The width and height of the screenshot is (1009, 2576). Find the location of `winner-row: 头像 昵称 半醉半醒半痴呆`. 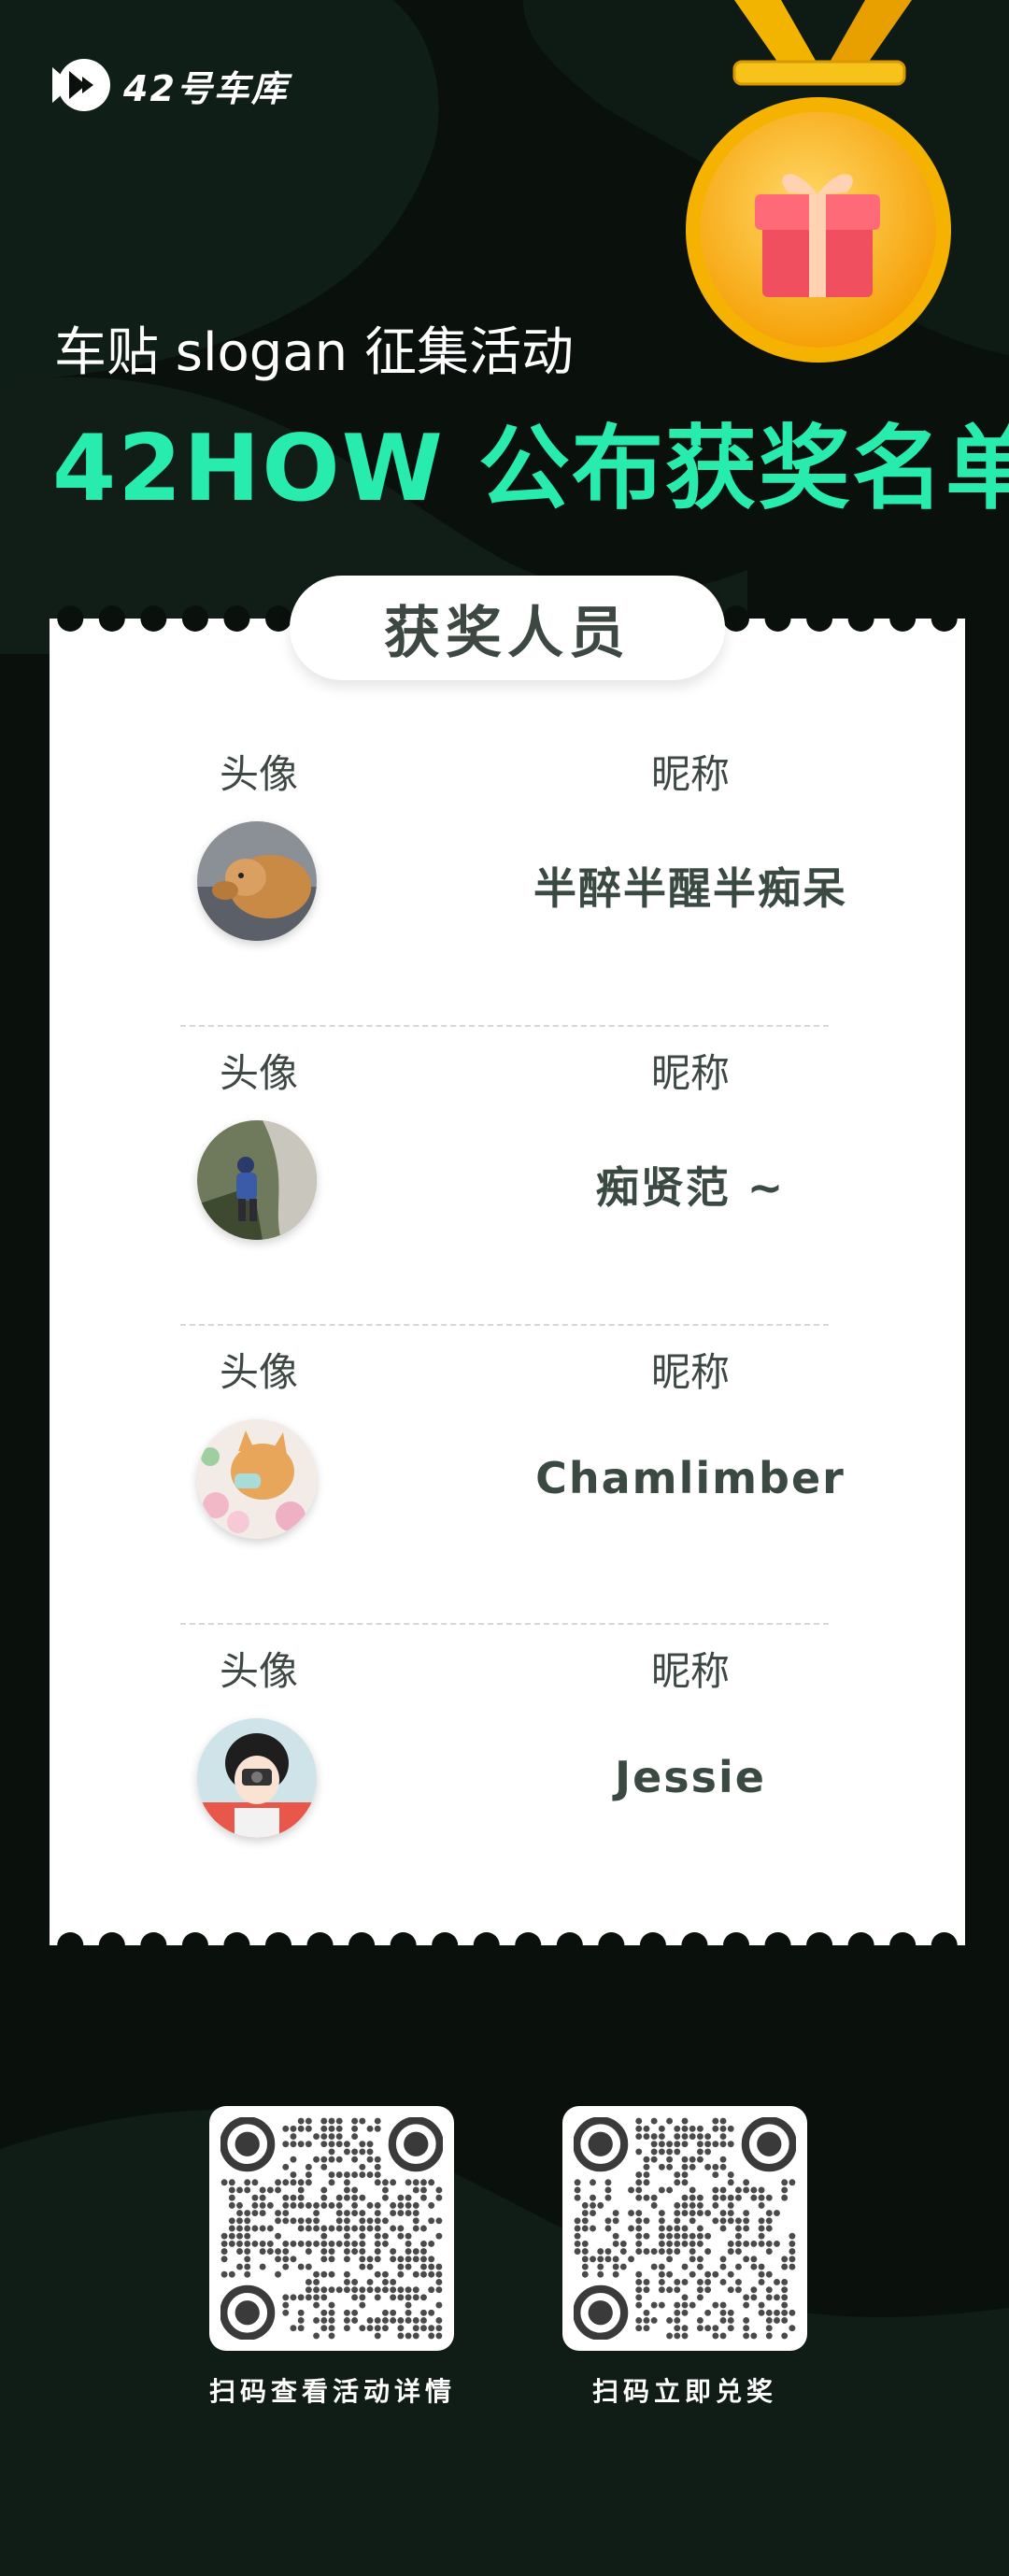

winner-row: 头像 昵称 半醉半醒半痴呆 is located at coordinates (508, 892).